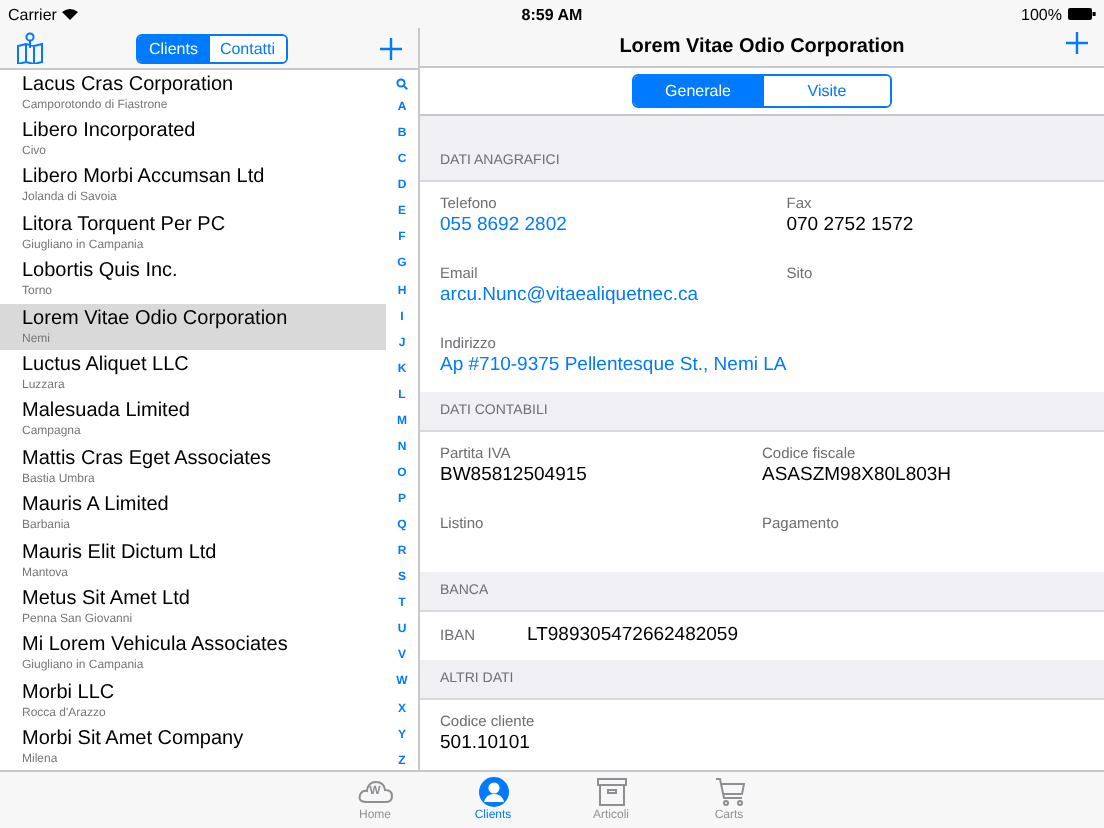 The height and width of the screenshot is (828, 1104). What do you see at coordinates (70, 14) in the screenshot?
I see `wifi-icon` at bounding box center [70, 14].